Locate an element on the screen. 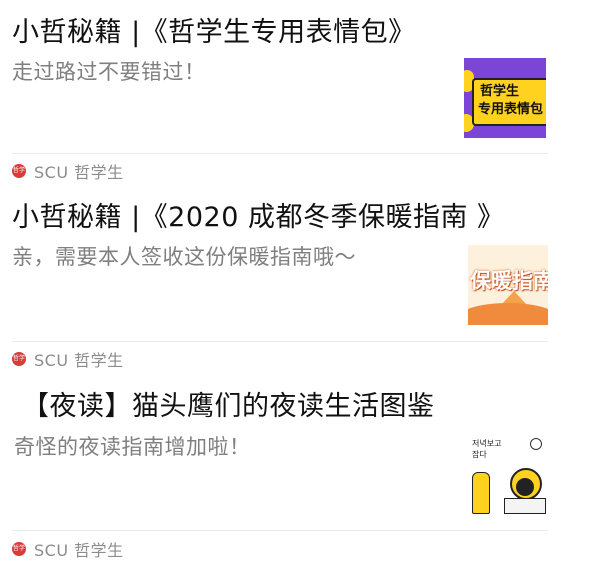 This screenshot has height=588, width=601. article-summary: 奇怪的夜读指南增加啦！ is located at coordinates (132, 447).